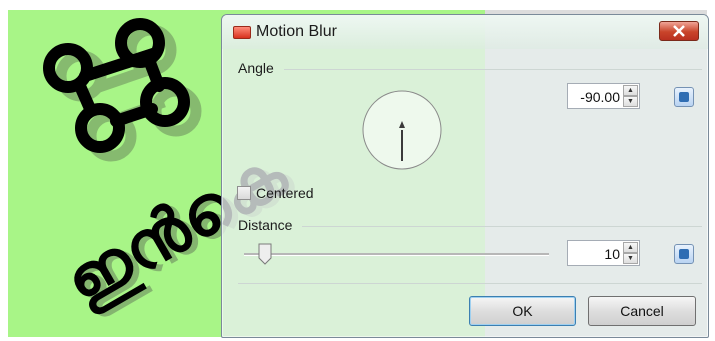  I want to click on angle-value: -90.00, so click(600, 97).